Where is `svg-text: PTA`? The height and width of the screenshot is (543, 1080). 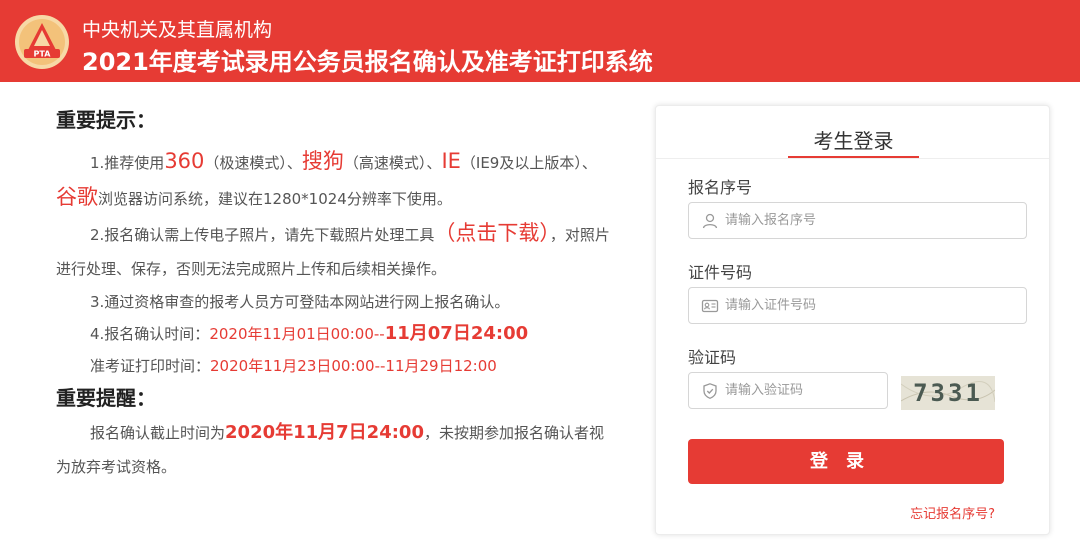
svg-text: PTA is located at coordinates (43, 54).